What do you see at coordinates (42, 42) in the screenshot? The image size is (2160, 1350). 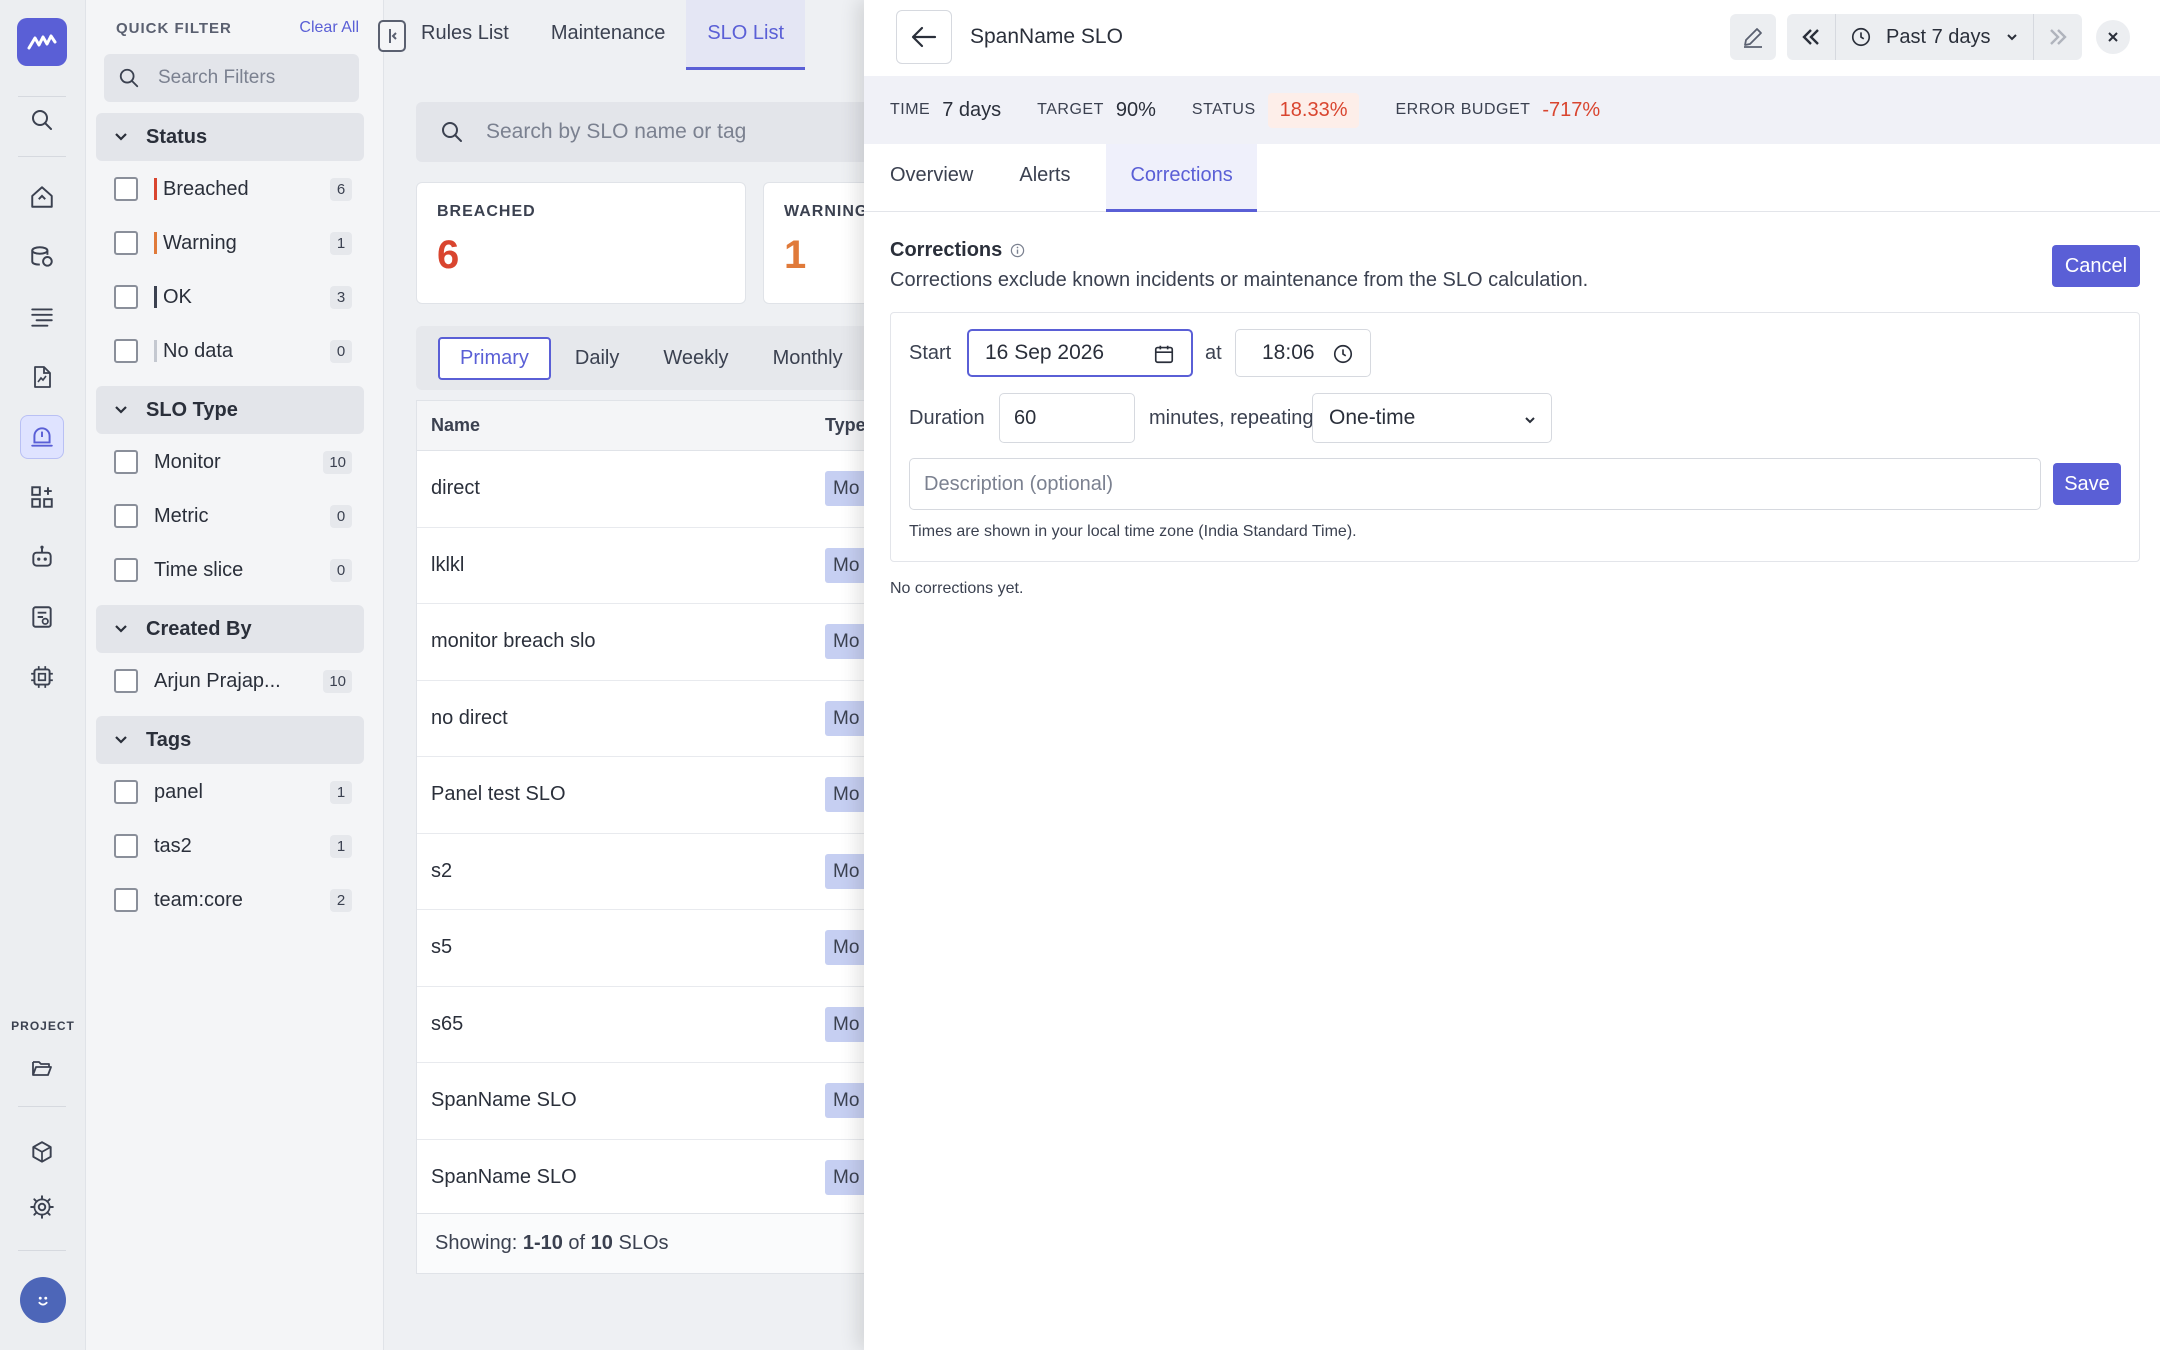 I see `logo-icon` at bounding box center [42, 42].